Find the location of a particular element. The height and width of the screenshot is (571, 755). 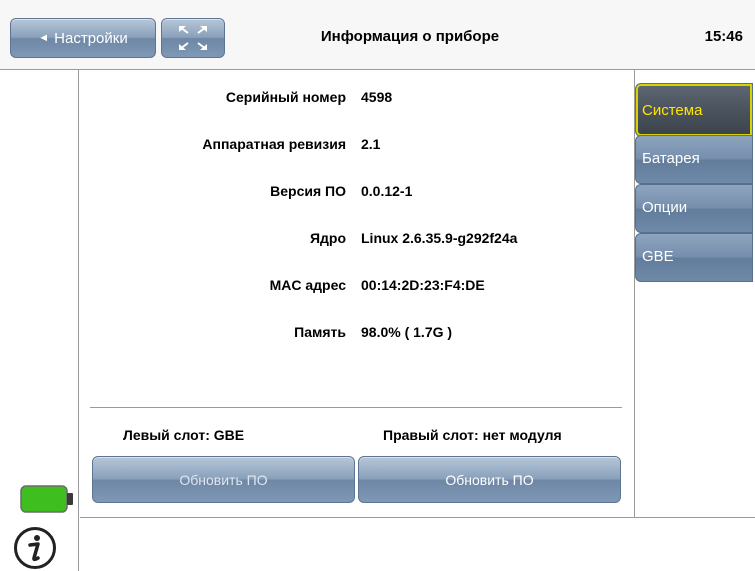

left-slot-status: Левый слот: GBE is located at coordinates (184, 435).